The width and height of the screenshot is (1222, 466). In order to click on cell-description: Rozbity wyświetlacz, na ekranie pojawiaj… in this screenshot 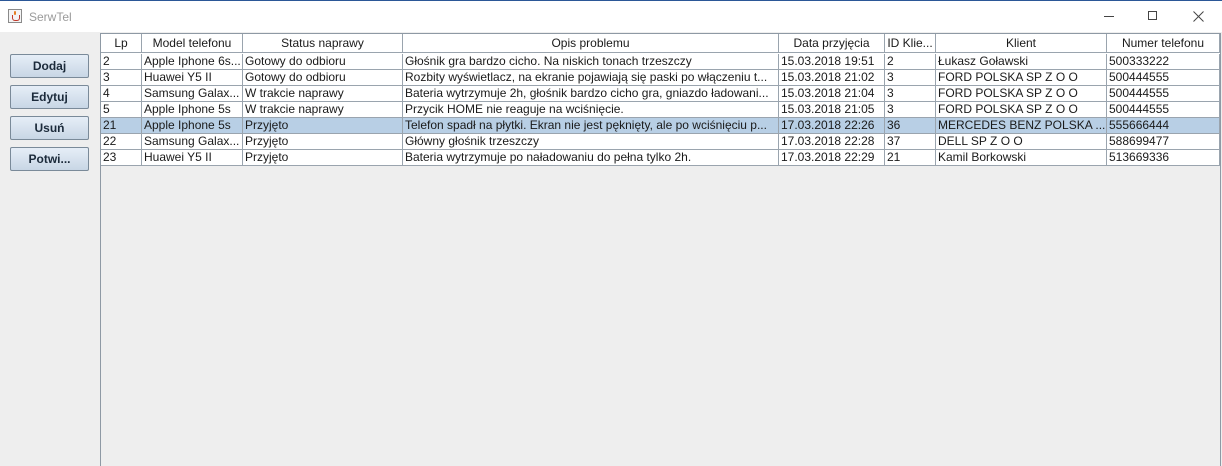, I will do `click(591, 78)`.